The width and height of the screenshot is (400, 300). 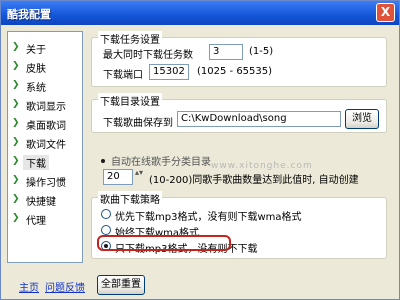 I want to click on sidebar-item-label: 皮肤, so click(x=36, y=69).